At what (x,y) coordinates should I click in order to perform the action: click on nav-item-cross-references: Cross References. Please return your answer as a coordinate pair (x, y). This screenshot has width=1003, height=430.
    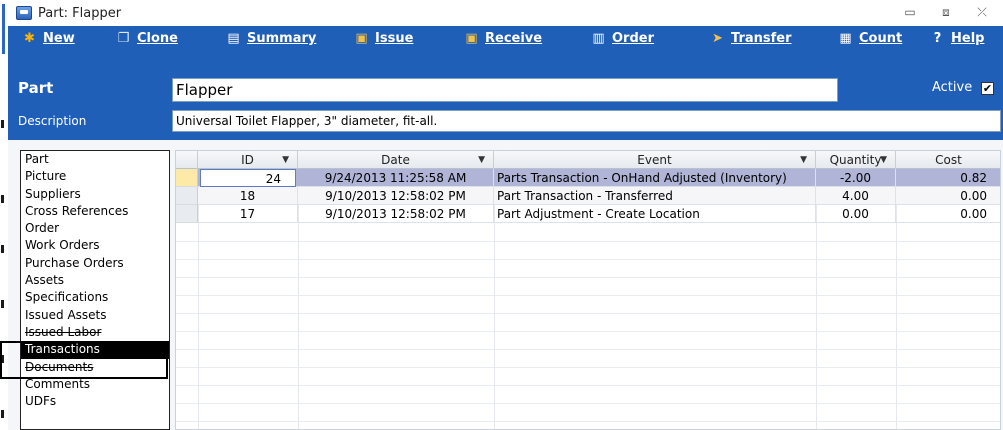
    Looking at the image, I should click on (95, 211).